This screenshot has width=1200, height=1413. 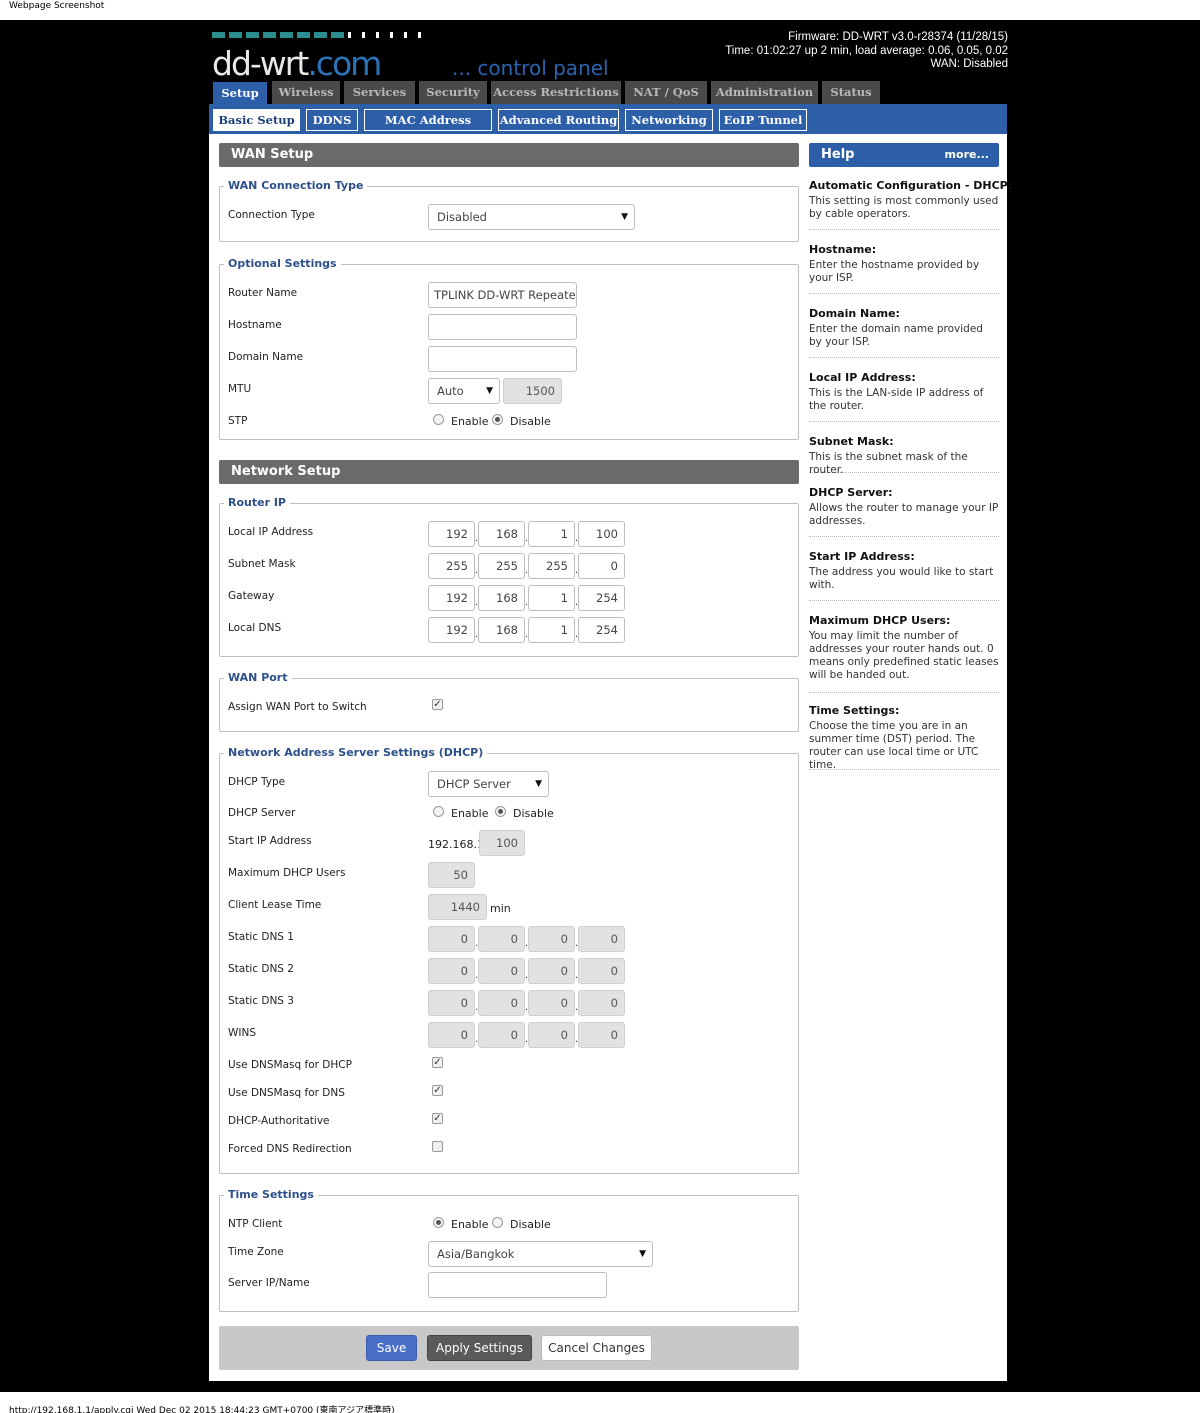 I want to click on subnet-octet-2: 255, so click(x=501, y=566).